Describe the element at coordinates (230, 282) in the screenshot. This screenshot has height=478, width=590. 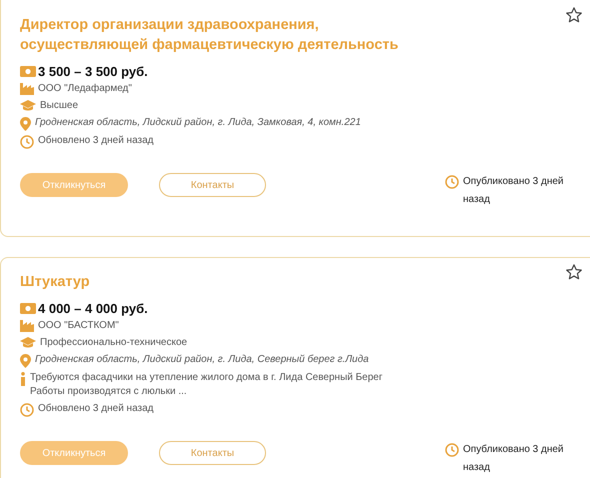
I see `vacancy-title: Штукатур` at that location.